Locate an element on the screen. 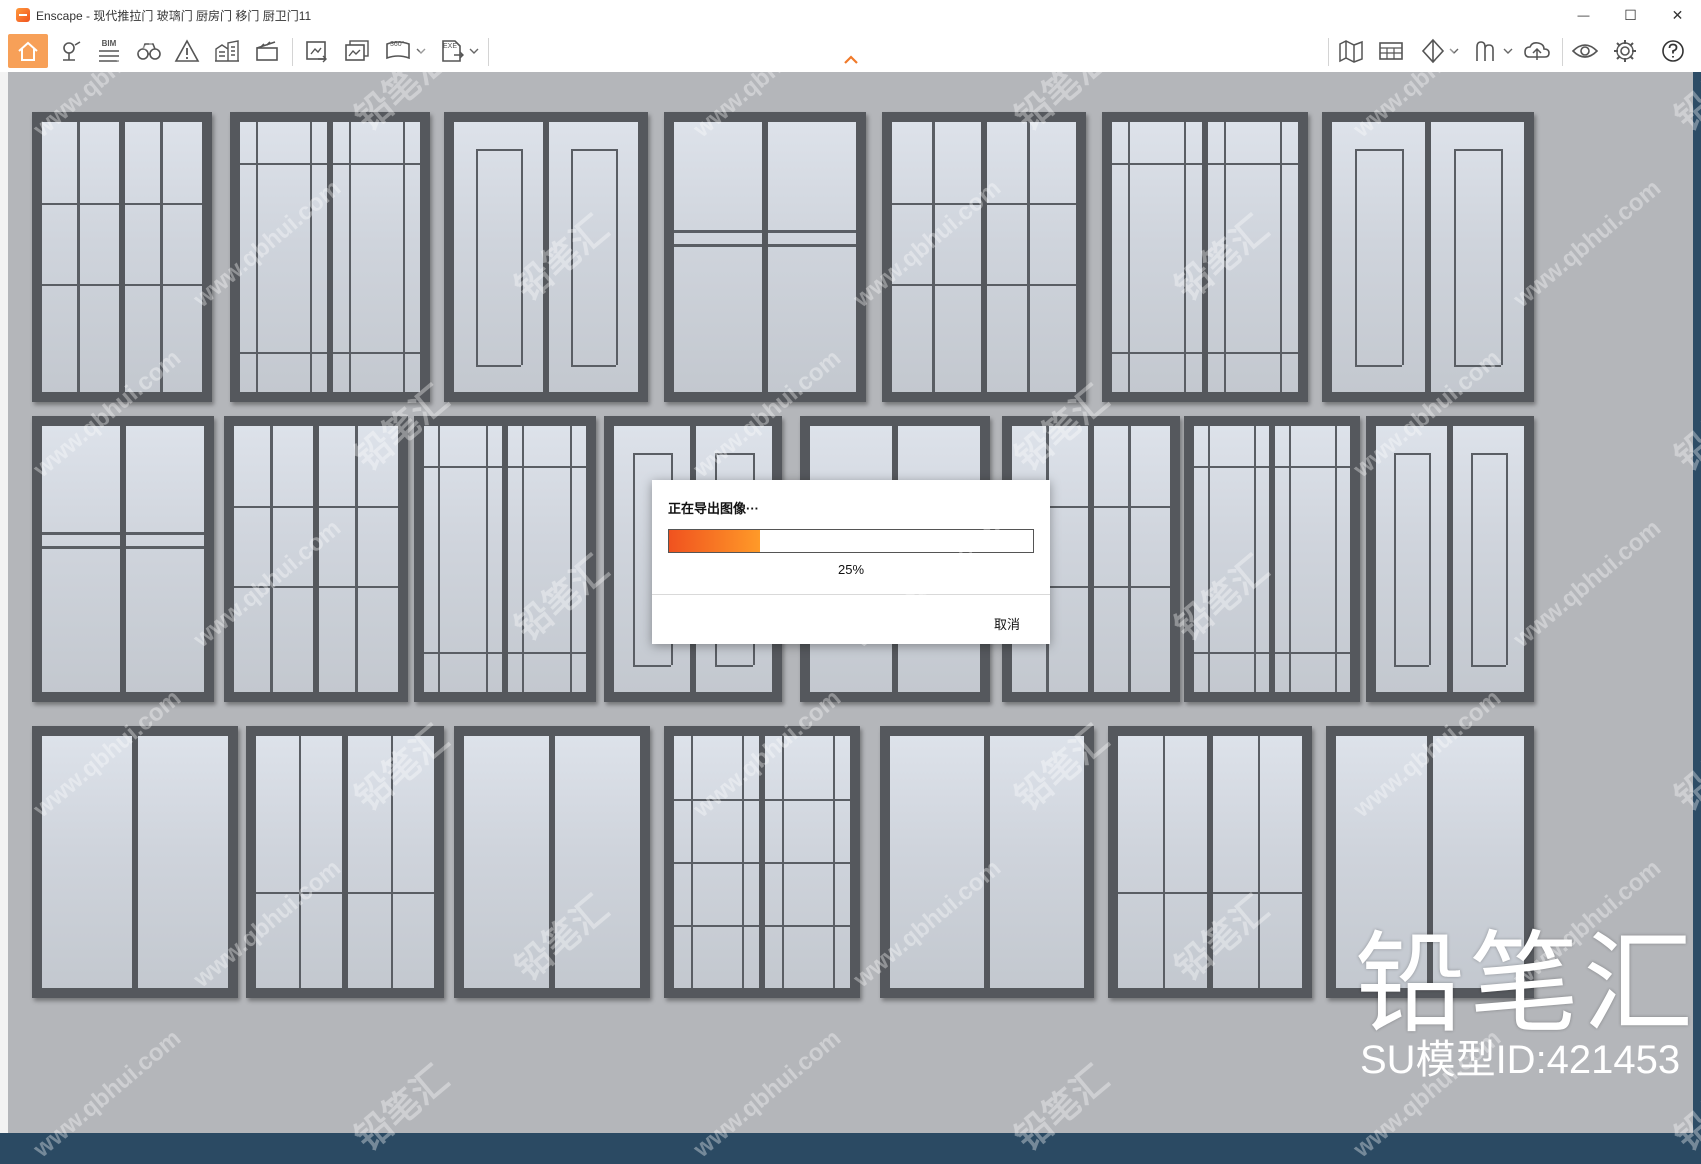  help-icon is located at coordinates (1673, 51).